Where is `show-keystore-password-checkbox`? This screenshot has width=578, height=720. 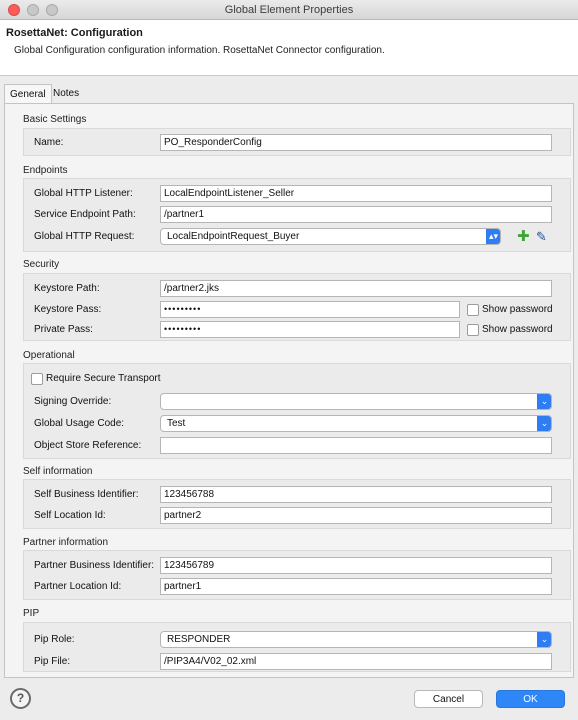 show-keystore-password-checkbox is located at coordinates (473, 310).